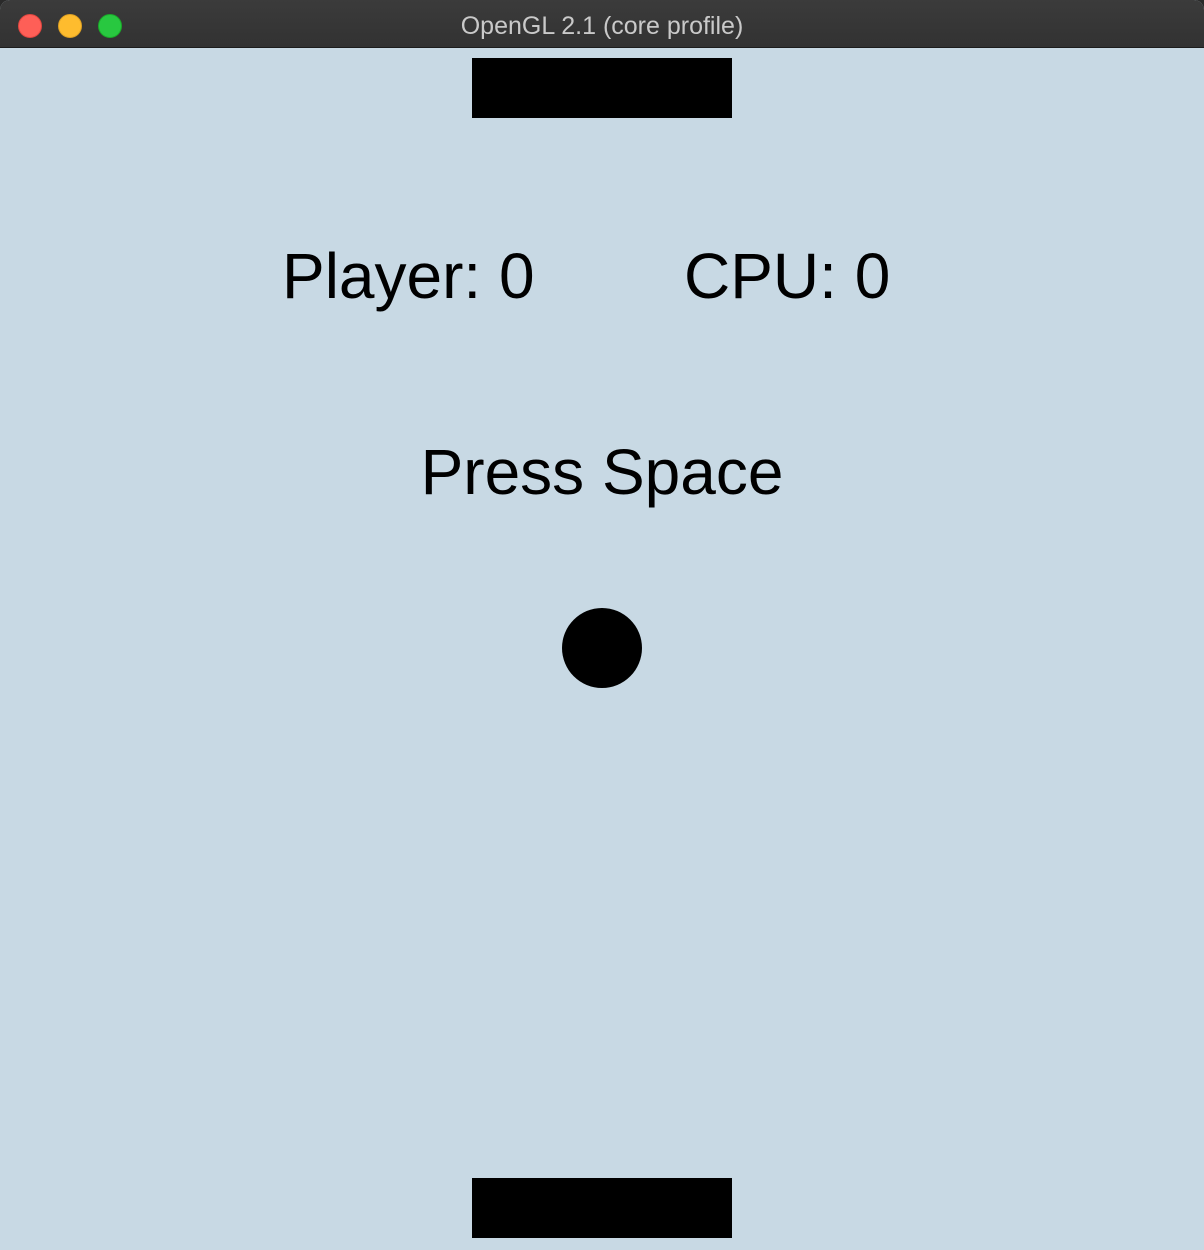 The height and width of the screenshot is (1250, 1204). Describe the element at coordinates (602, 88) in the screenshot. I see `cpu-paddle` at that location.